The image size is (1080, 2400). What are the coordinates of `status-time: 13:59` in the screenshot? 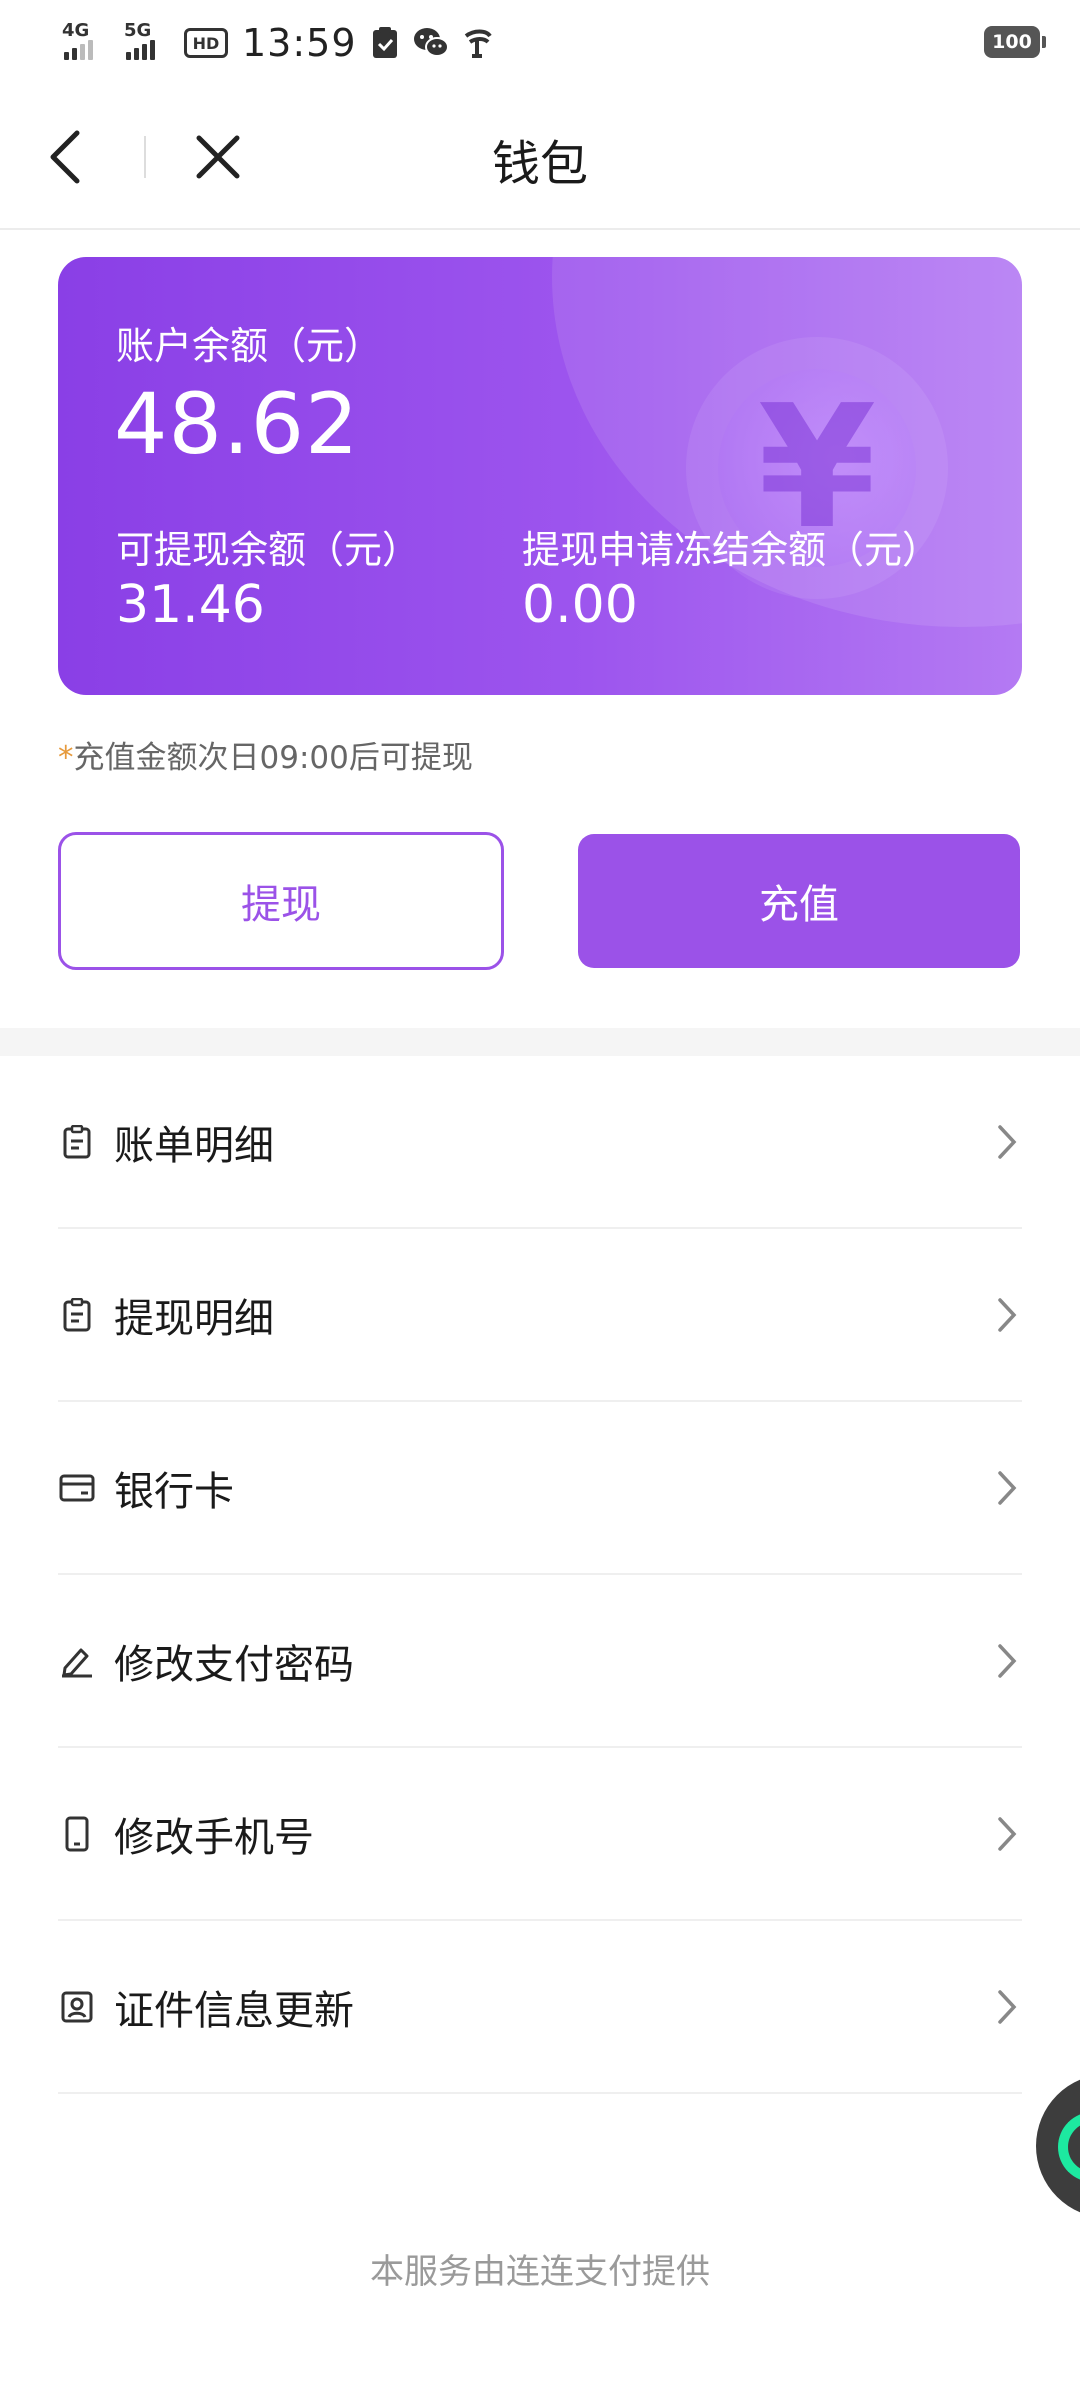 It's located at (299, 43).